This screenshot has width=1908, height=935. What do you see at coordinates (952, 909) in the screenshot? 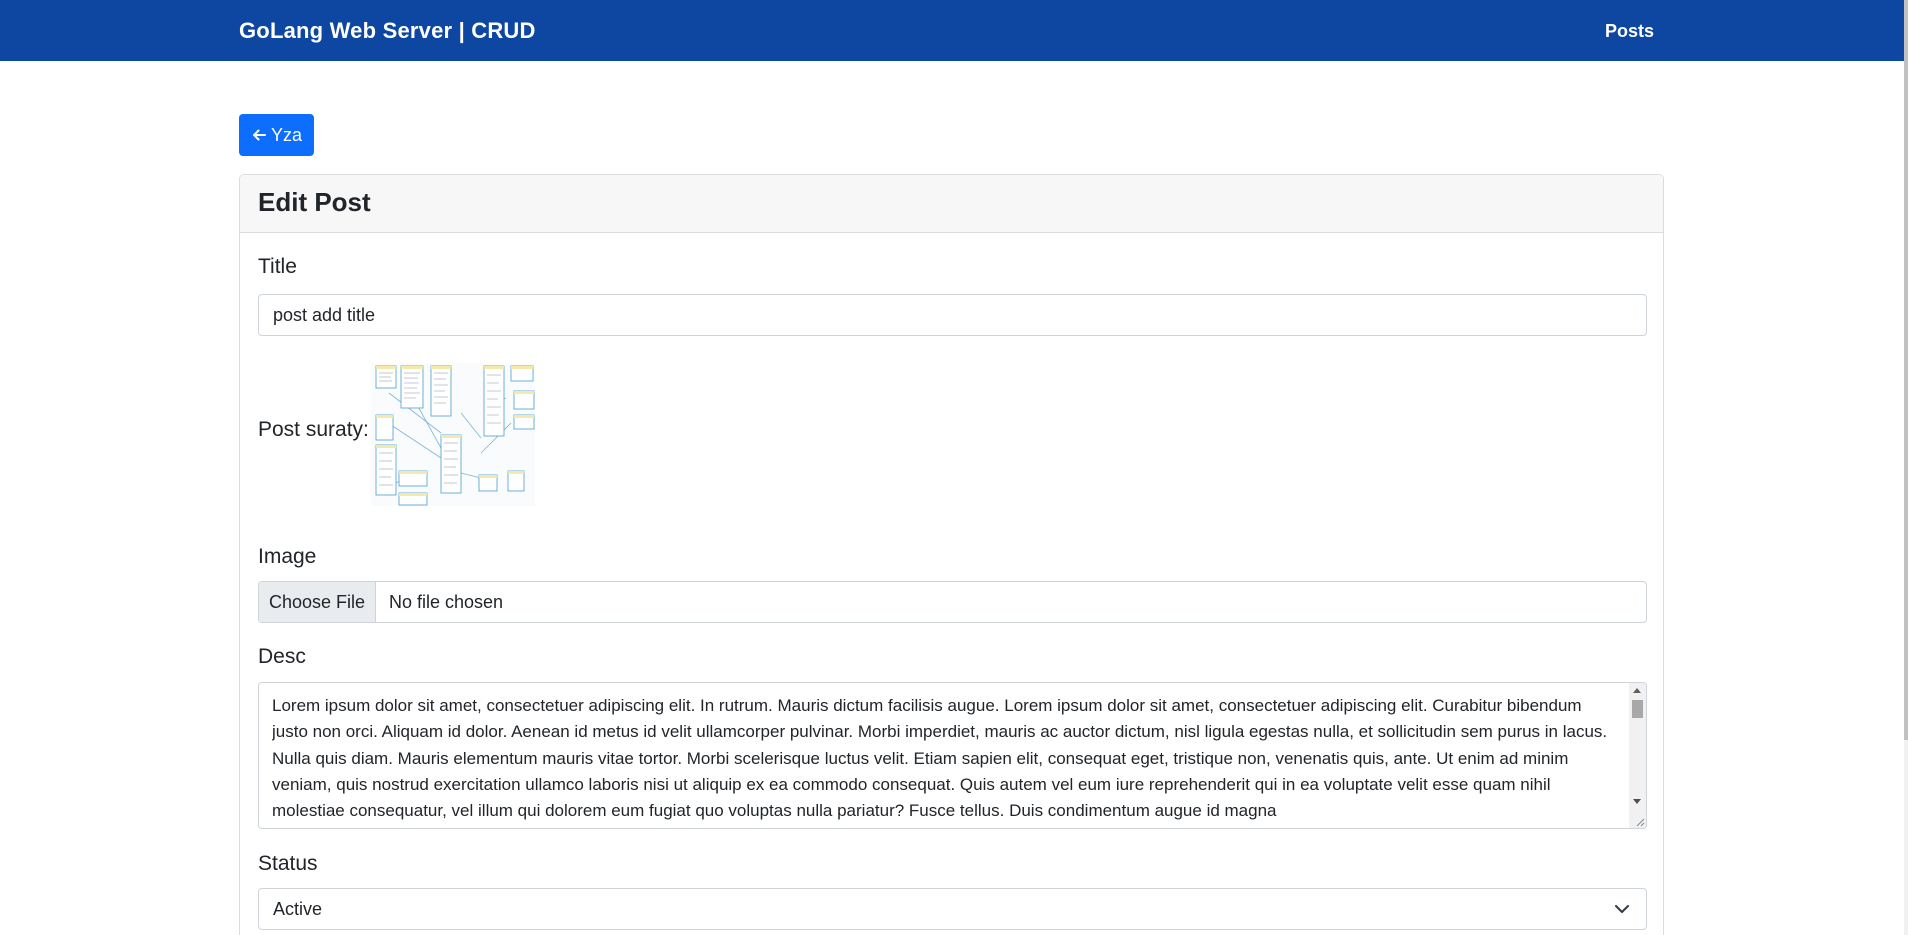
I see `status-select: Active` at bounding box center [952, 909].